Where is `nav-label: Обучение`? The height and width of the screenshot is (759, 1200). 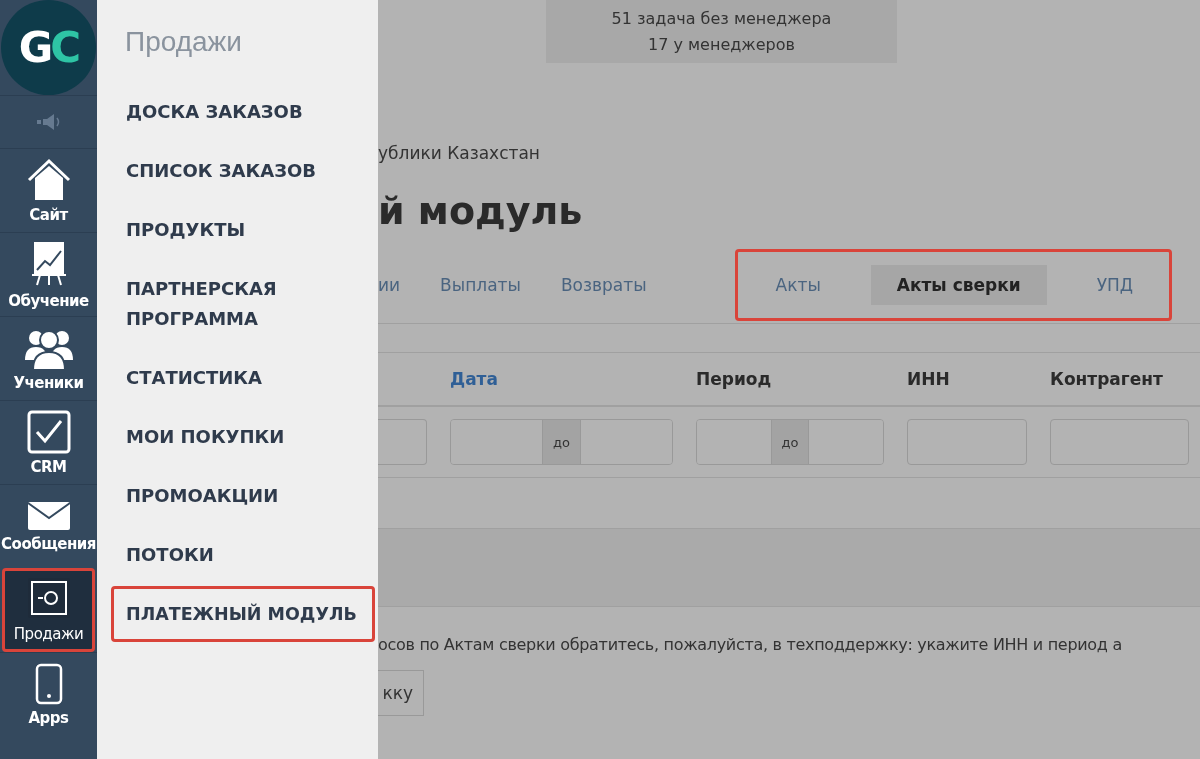 nav-label: Обучение is located at coordinates (48, 300).